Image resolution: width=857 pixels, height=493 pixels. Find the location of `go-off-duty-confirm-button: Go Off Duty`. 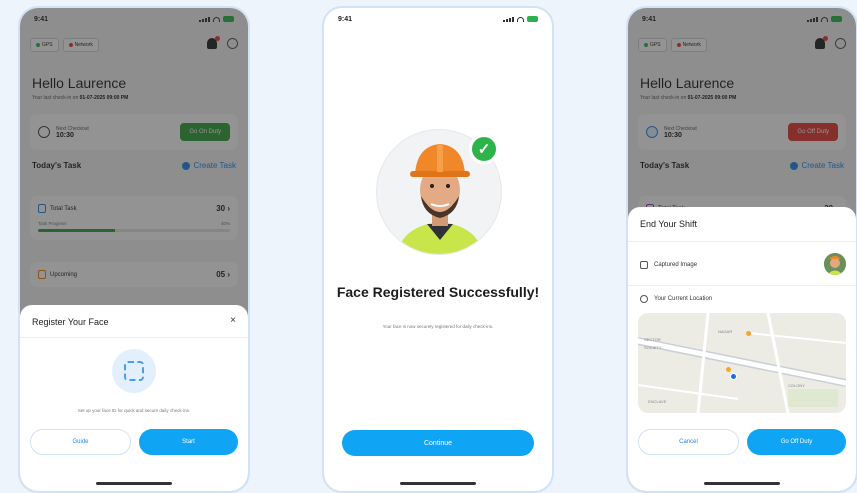

go-off-duty-confirm-button: Go Off Duty is located at coordinates (796, 442).